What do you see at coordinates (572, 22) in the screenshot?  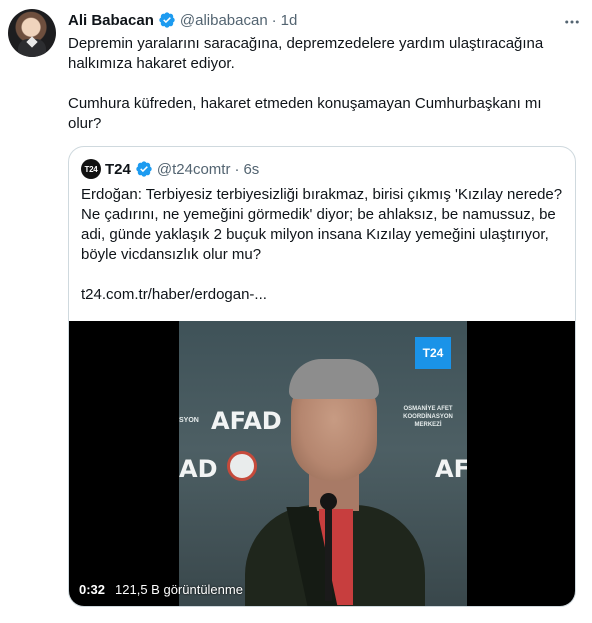 I see `more-dots-icon` at bounding box center [572, 22].